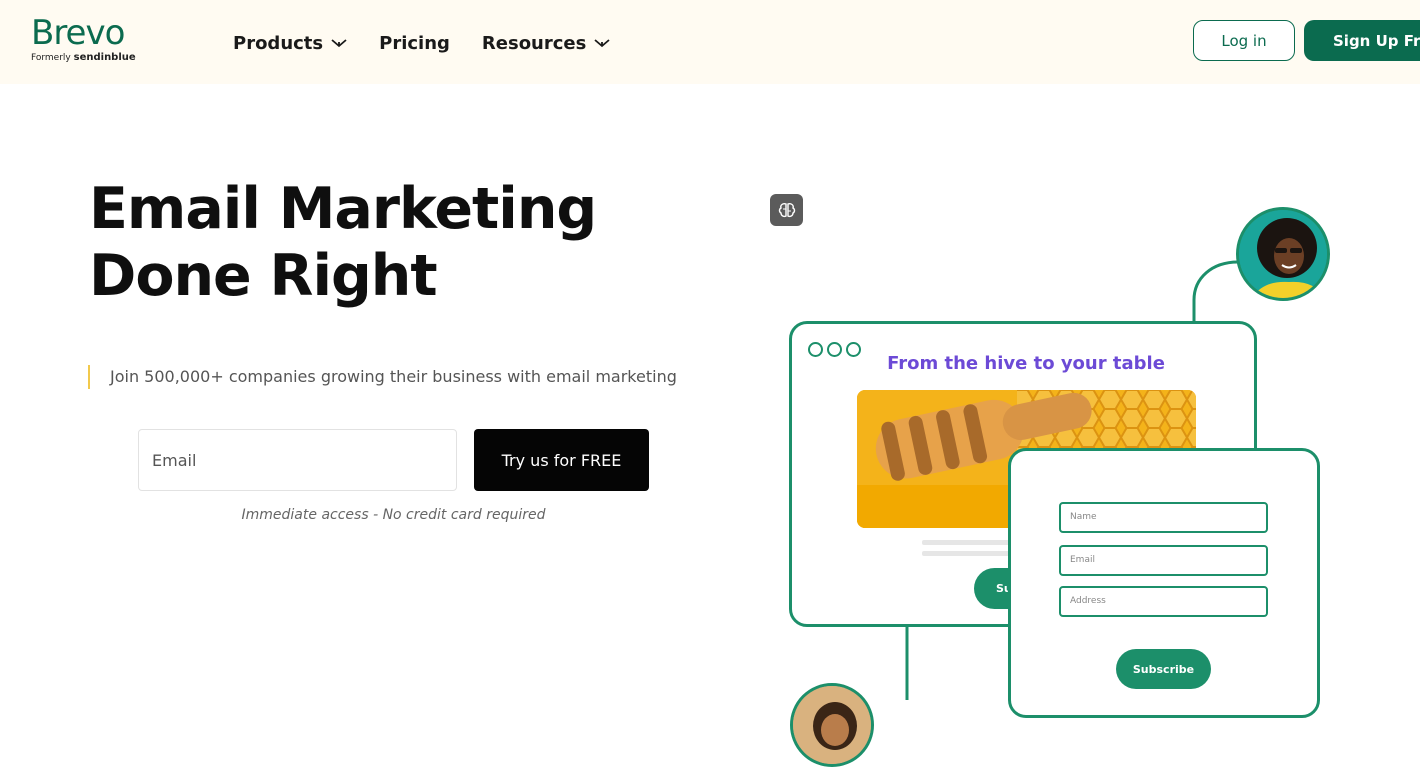 This screenshot has width=1420, height=767. Describe the element at coordinates (343, 242) in the screenshot. I see `hero-title: Email Marketing Done Right` at that location.